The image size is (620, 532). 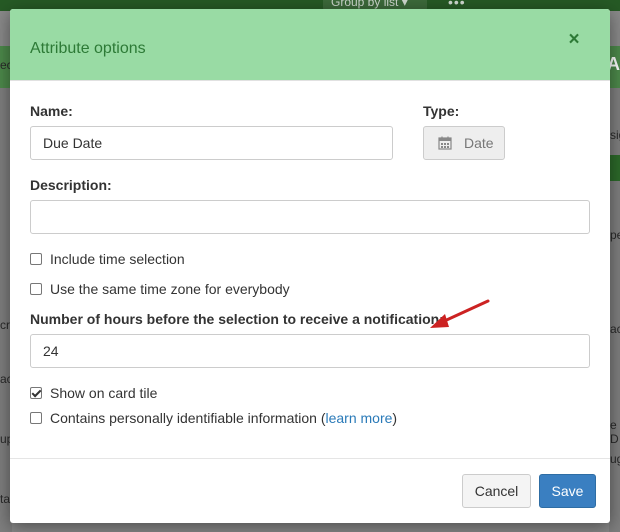 I want to click on bg-fragment: pe, so click(x=615, y=235).